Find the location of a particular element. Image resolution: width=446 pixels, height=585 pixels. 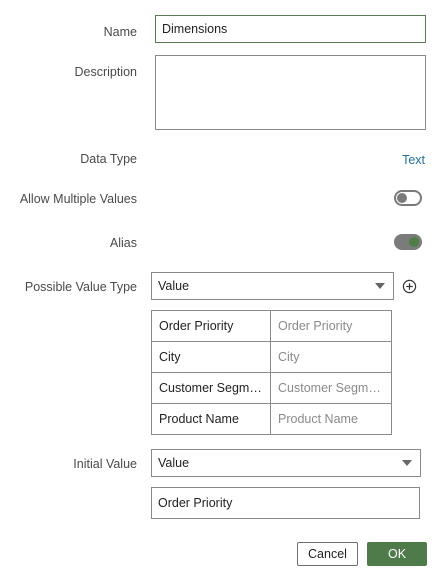

alias-toggle is located at coordinates (408, 242).